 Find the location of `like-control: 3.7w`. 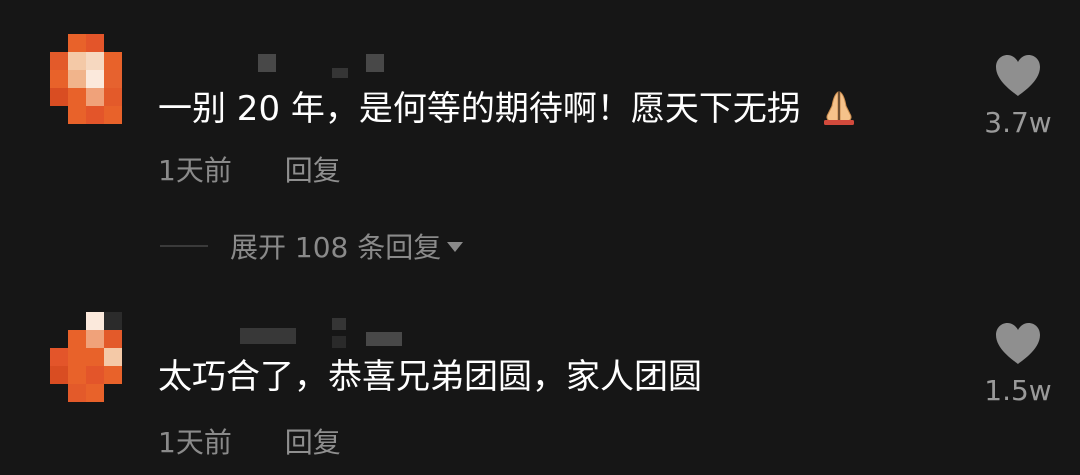

like-control: 3.7w is located at coordinates (1018, 95).